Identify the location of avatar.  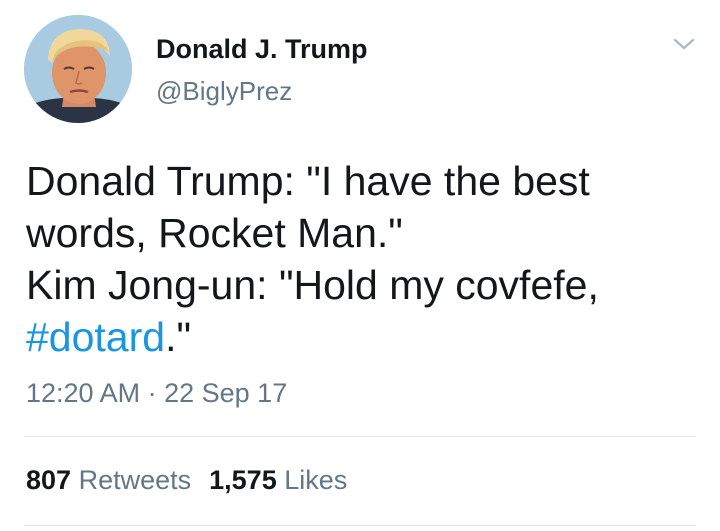
(78, 69).